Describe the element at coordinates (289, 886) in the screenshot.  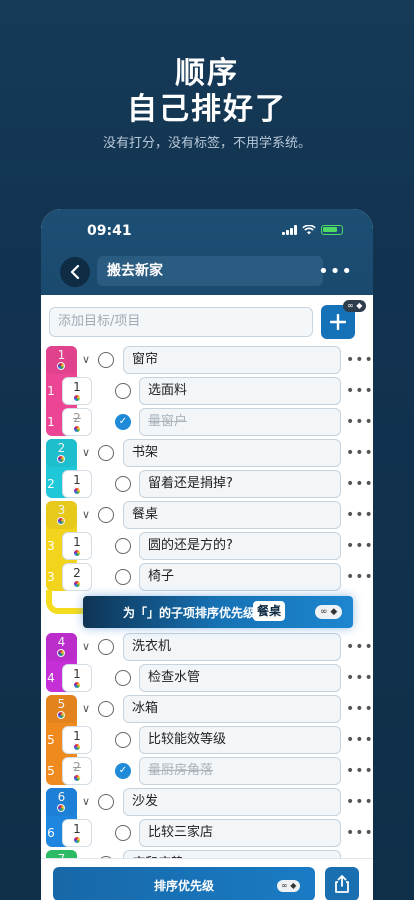
I see `sort-infinity-badge: ∞ ◆` at that location.